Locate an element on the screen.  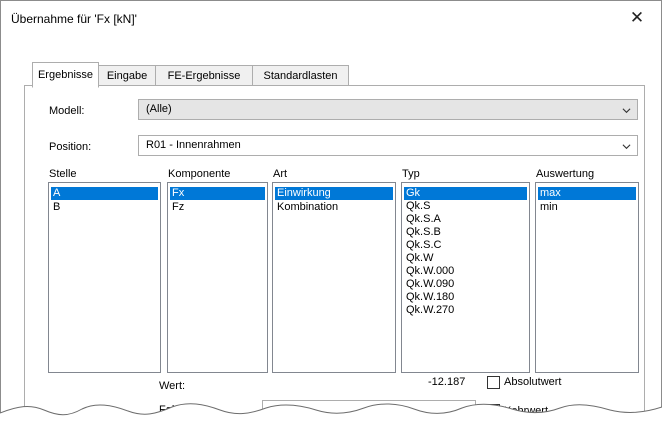
list-item: Qk.W is located at coordinates (465, 258).